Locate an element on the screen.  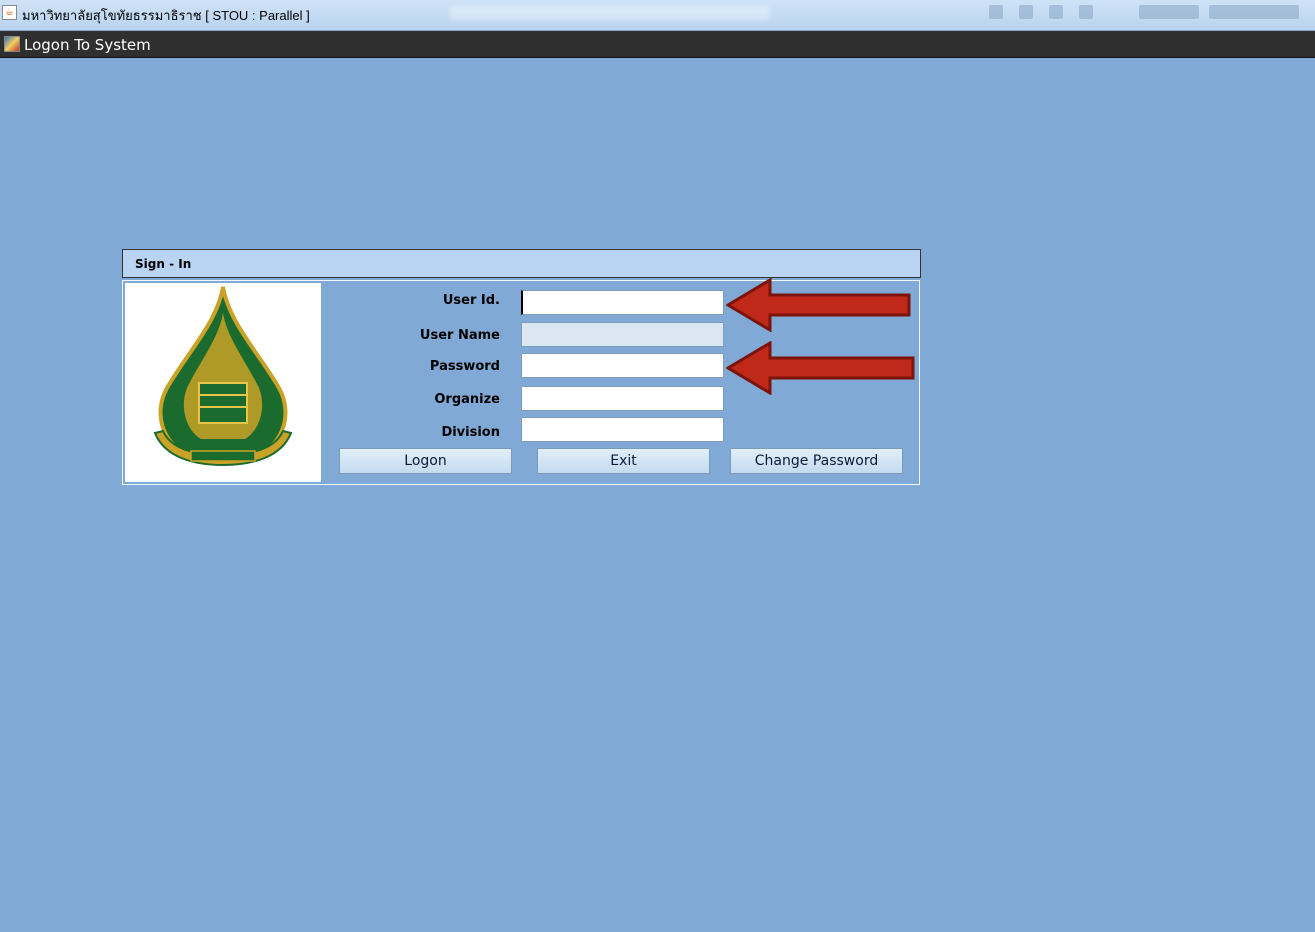
division-label: Division is located at coordinates (470, 432).